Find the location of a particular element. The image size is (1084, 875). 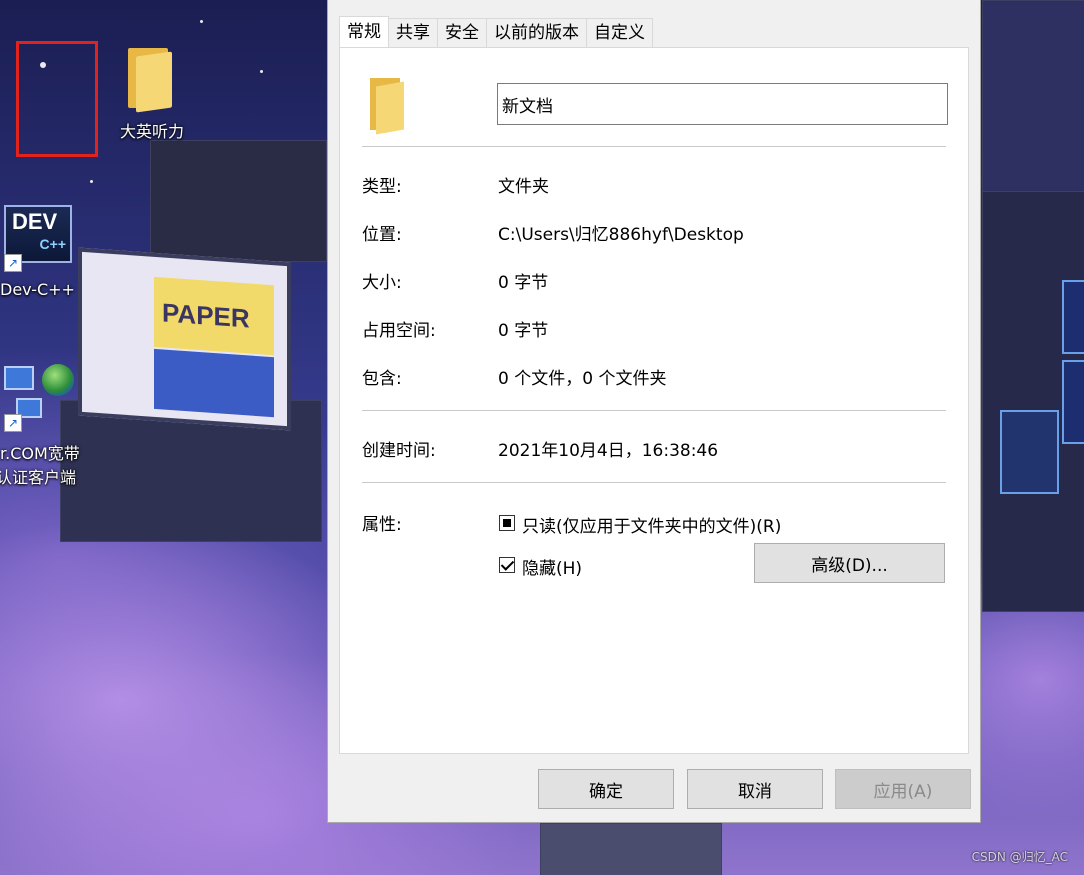

readonly-checkbox is located at coordinates (507, 523).